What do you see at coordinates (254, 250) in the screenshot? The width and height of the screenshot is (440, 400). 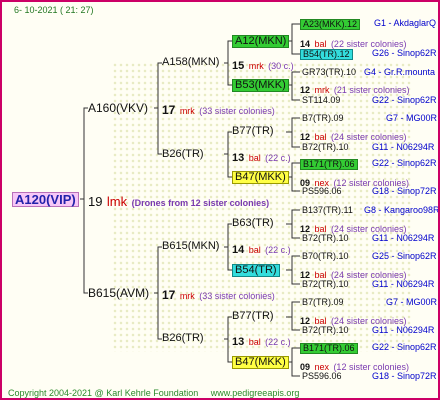 I see `gen2-b-upper-drone-code: bal` at bounding box center [254, 250].